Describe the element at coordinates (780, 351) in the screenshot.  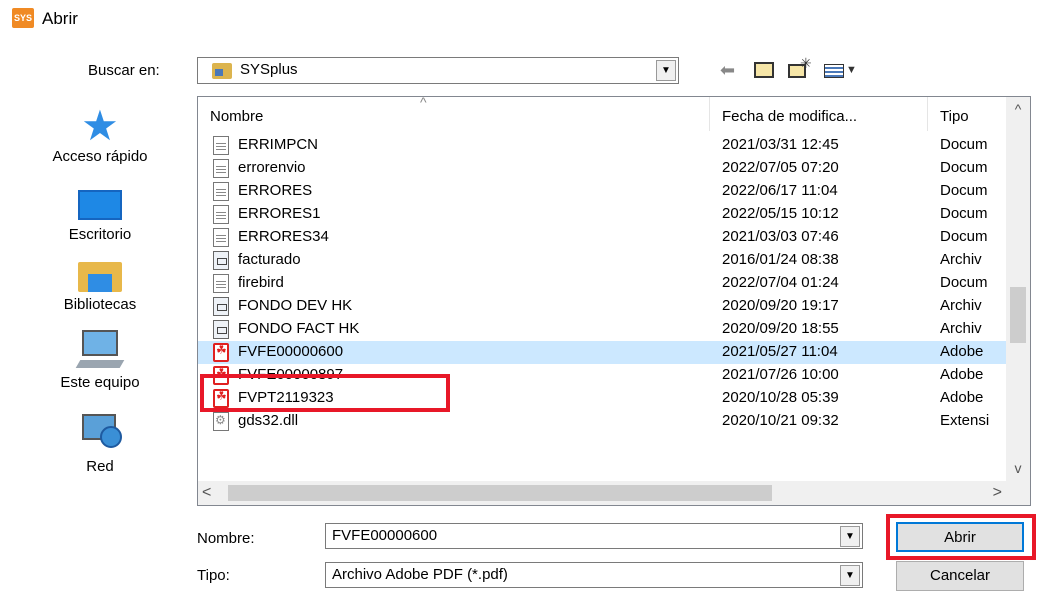
I see `file-date: 2021/05/27 11:04` at that location.